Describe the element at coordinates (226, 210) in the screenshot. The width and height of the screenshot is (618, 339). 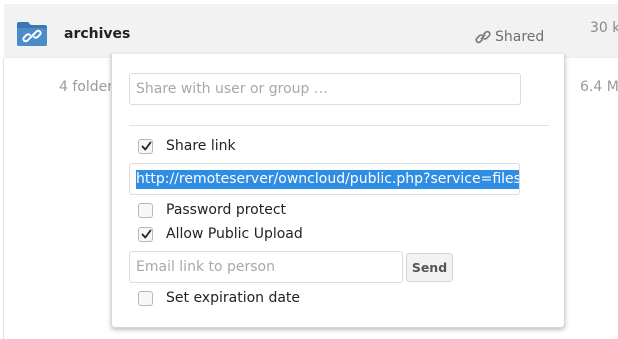
I see `password-protect-label: Password protect` at that location.